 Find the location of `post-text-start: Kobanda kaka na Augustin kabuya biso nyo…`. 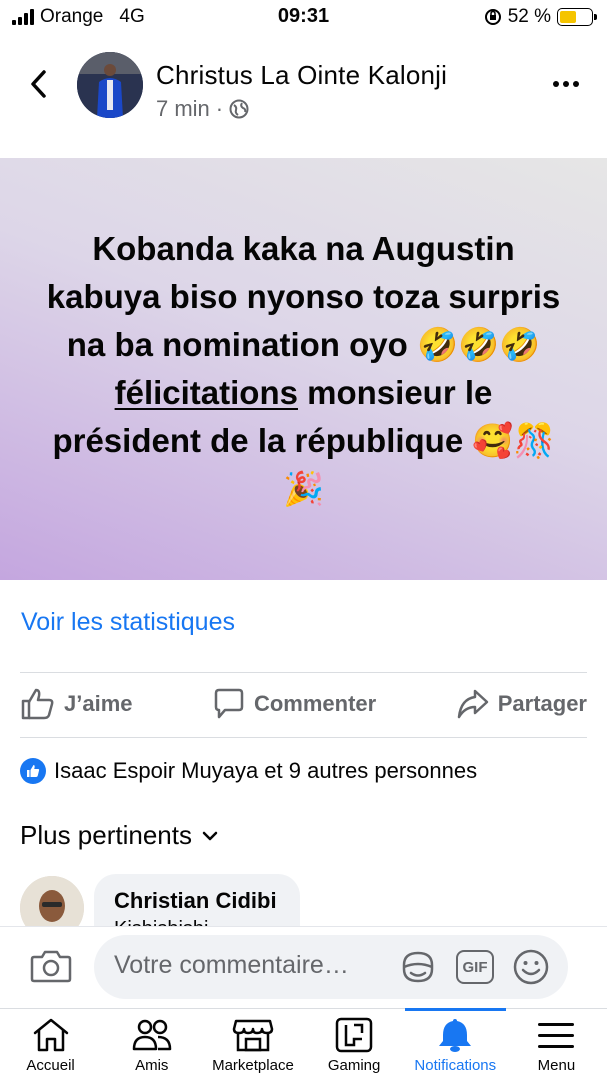

post-text-start: Kobanda kaka na Augustin kabuya biso nyo… is located at coordinates (303, 296).